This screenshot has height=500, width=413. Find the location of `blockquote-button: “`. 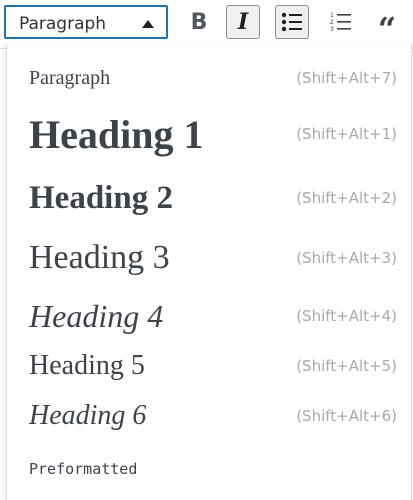

blockquote-button: “ is located at coordinates (387, 25).